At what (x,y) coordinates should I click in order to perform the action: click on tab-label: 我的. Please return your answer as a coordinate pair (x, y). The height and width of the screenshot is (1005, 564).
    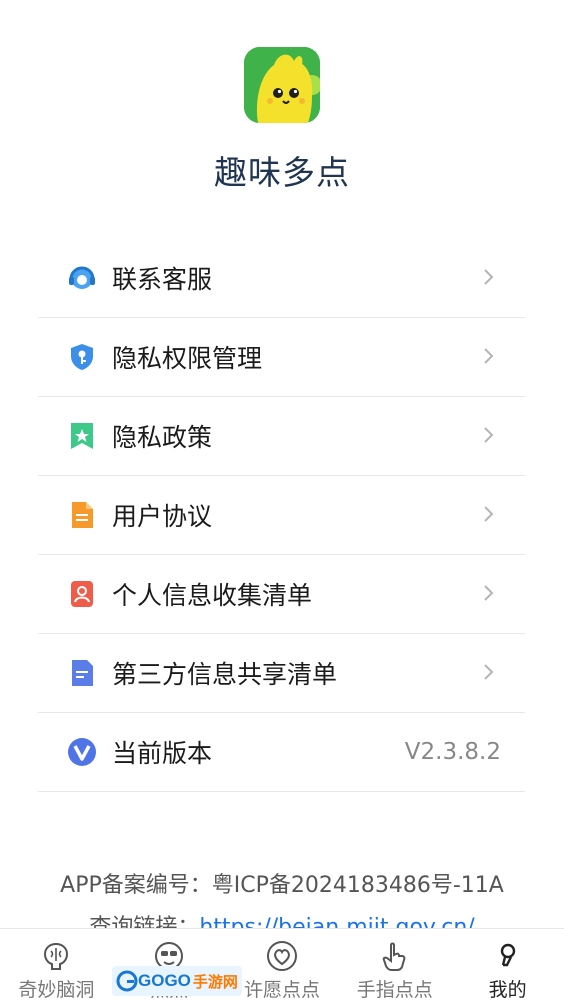
    Looking at the image, I should click on (507, 990).